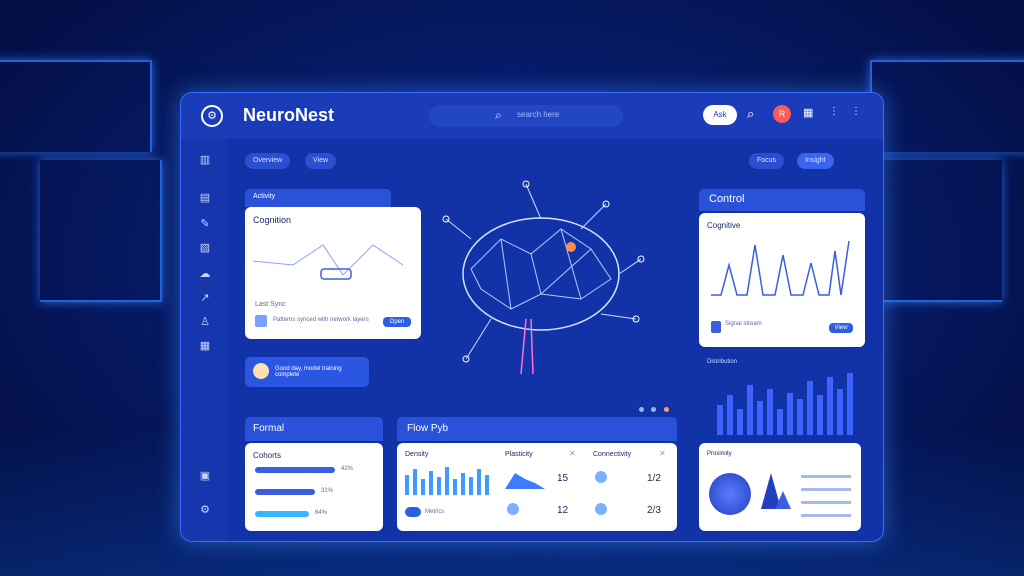 This screenshot has width=1024, height=576. What do you see at coordinates (815, 161) in the screenshot?
I see `chip-insight: Insight` at bounding box center [815, 161].